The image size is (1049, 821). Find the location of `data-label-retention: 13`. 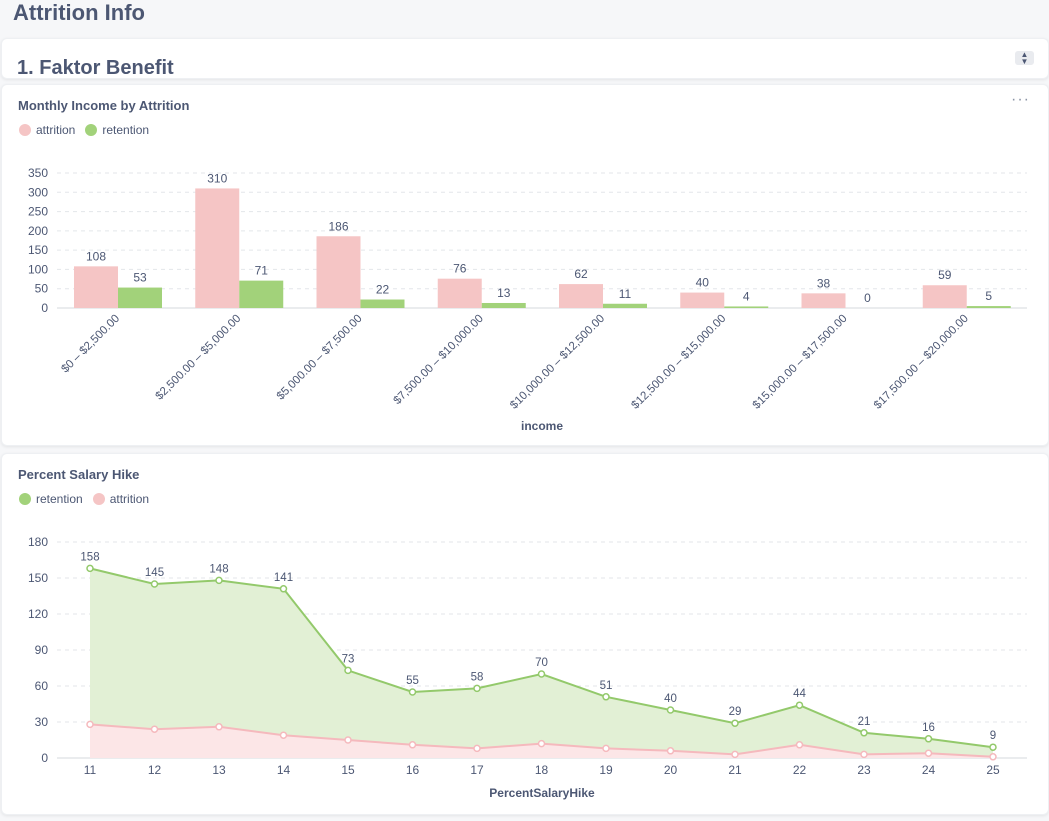

data-label-retention: 13 is located at coordinates (504, 293).